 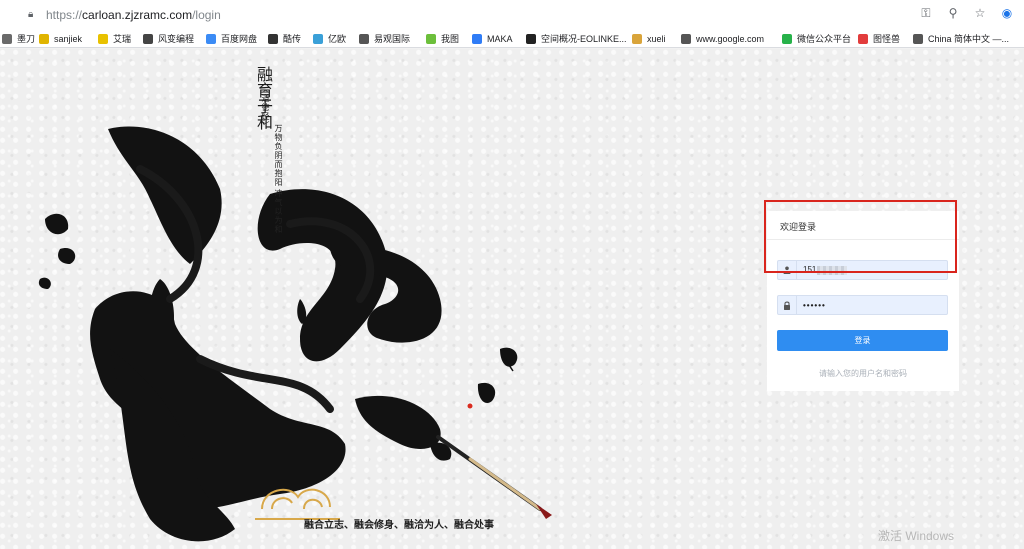 What do you see at coordinates (730, 38) in the screenshot?
I see `bookmark-label: www.google.com` at bounding box center [730, 38].